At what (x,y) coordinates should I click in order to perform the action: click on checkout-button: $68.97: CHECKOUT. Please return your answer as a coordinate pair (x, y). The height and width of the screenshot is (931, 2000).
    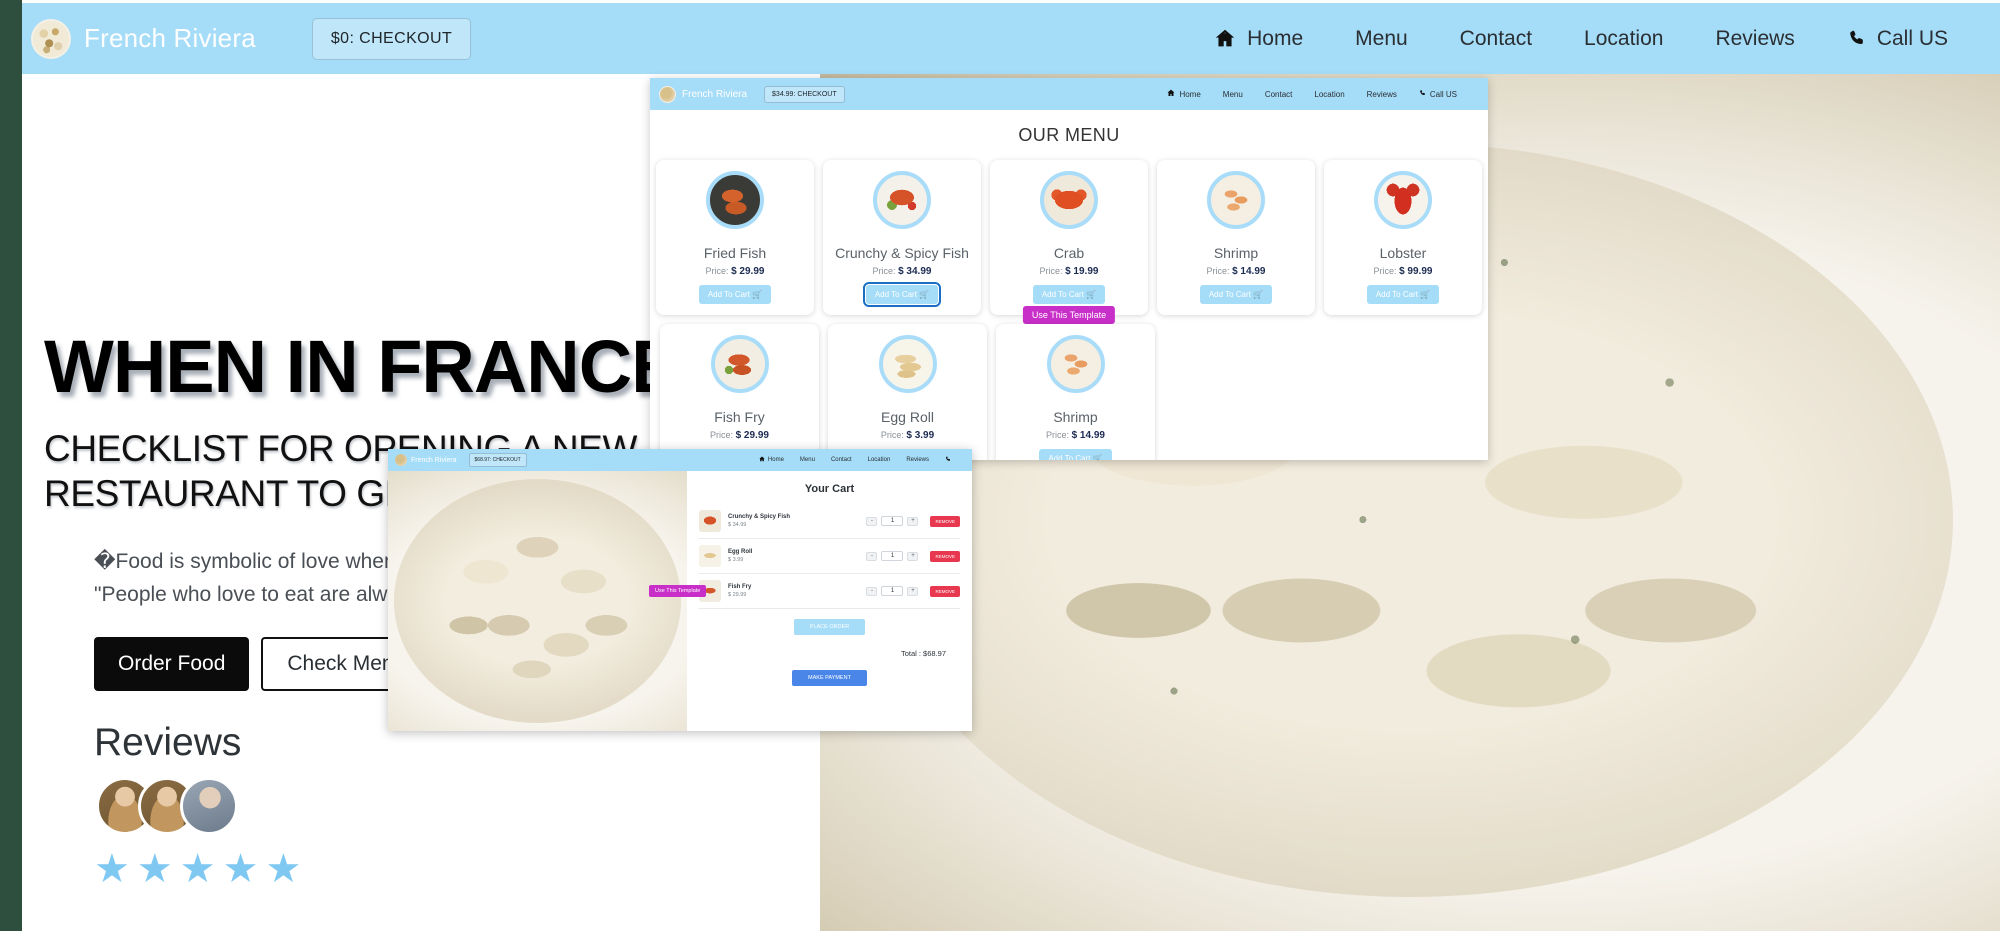
    Looking at the image, I should click on (497, 460).